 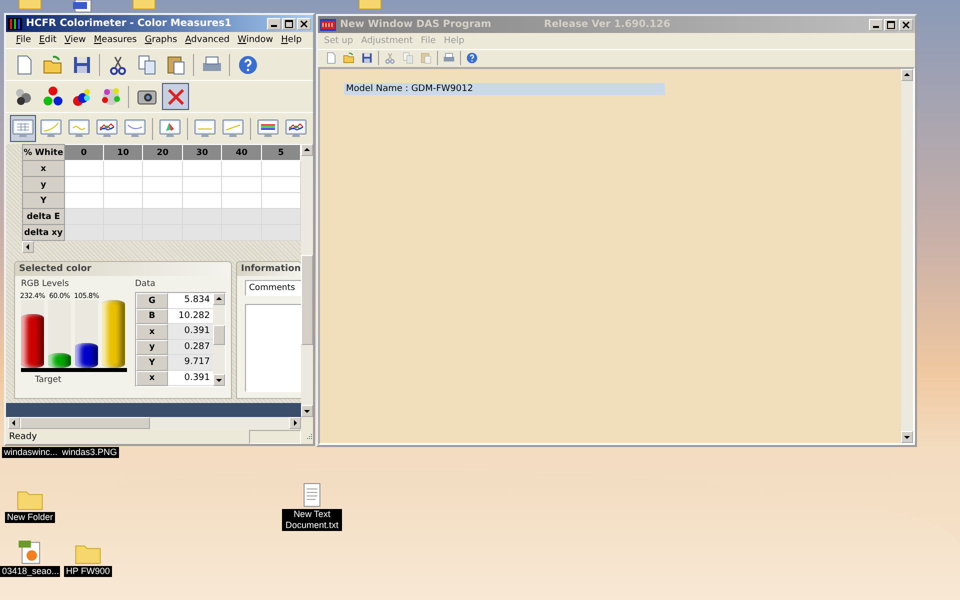 I want to click on resize-grip-icon, so click(x=309, y=436).